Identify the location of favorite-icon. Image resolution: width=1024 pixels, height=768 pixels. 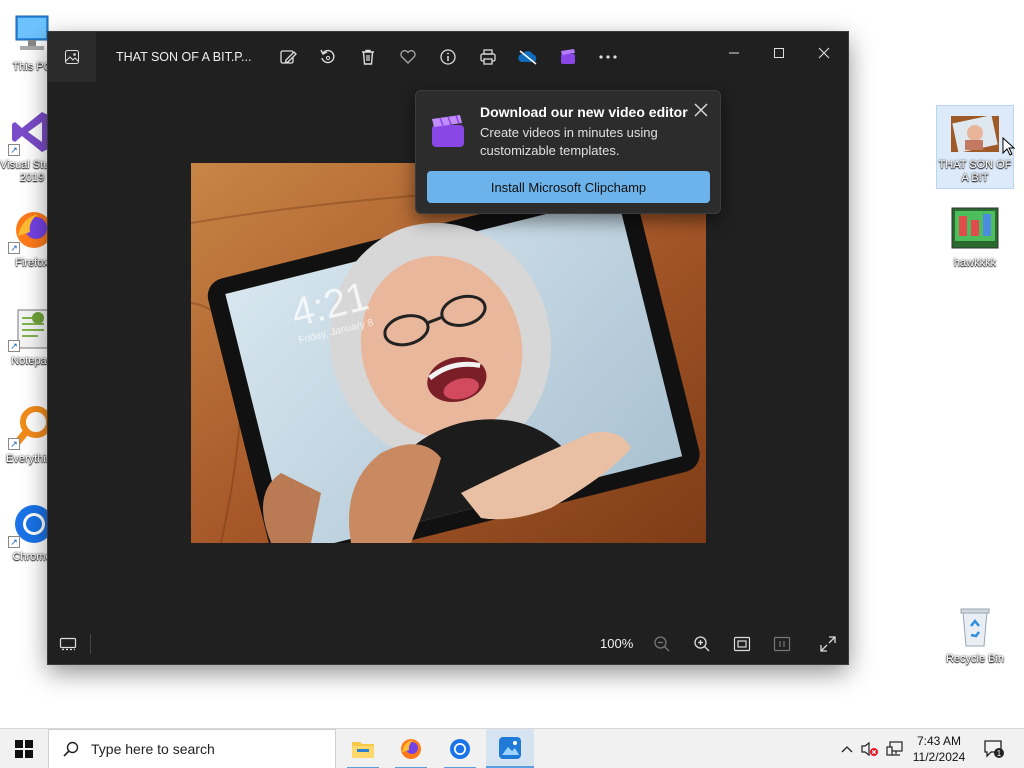
(408, 57).